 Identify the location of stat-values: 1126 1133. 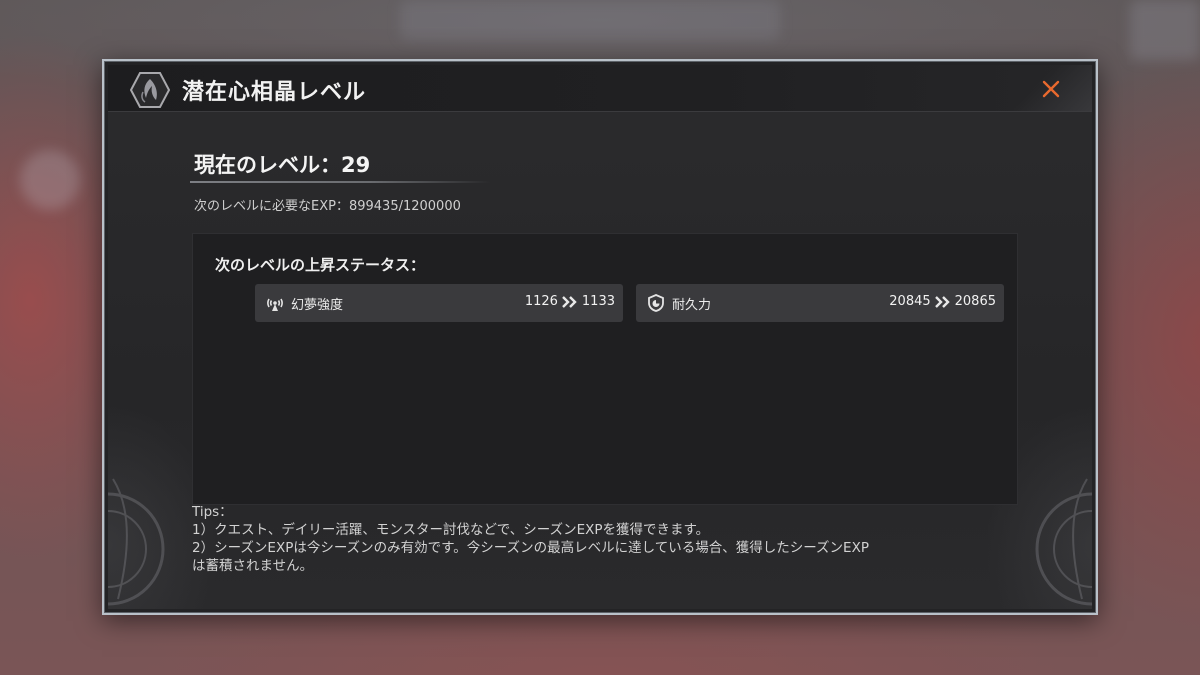
(570, 301).